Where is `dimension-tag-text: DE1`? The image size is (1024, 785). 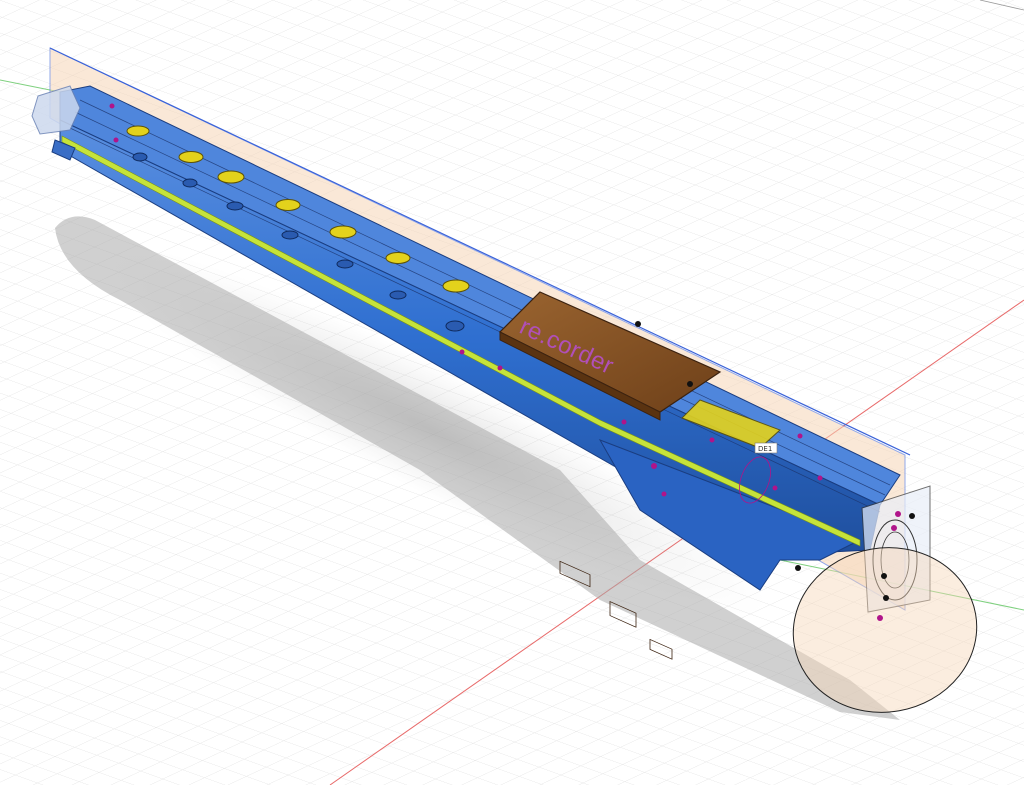 dimension-tag-text: DE1 is located at coordinates (765, 449).